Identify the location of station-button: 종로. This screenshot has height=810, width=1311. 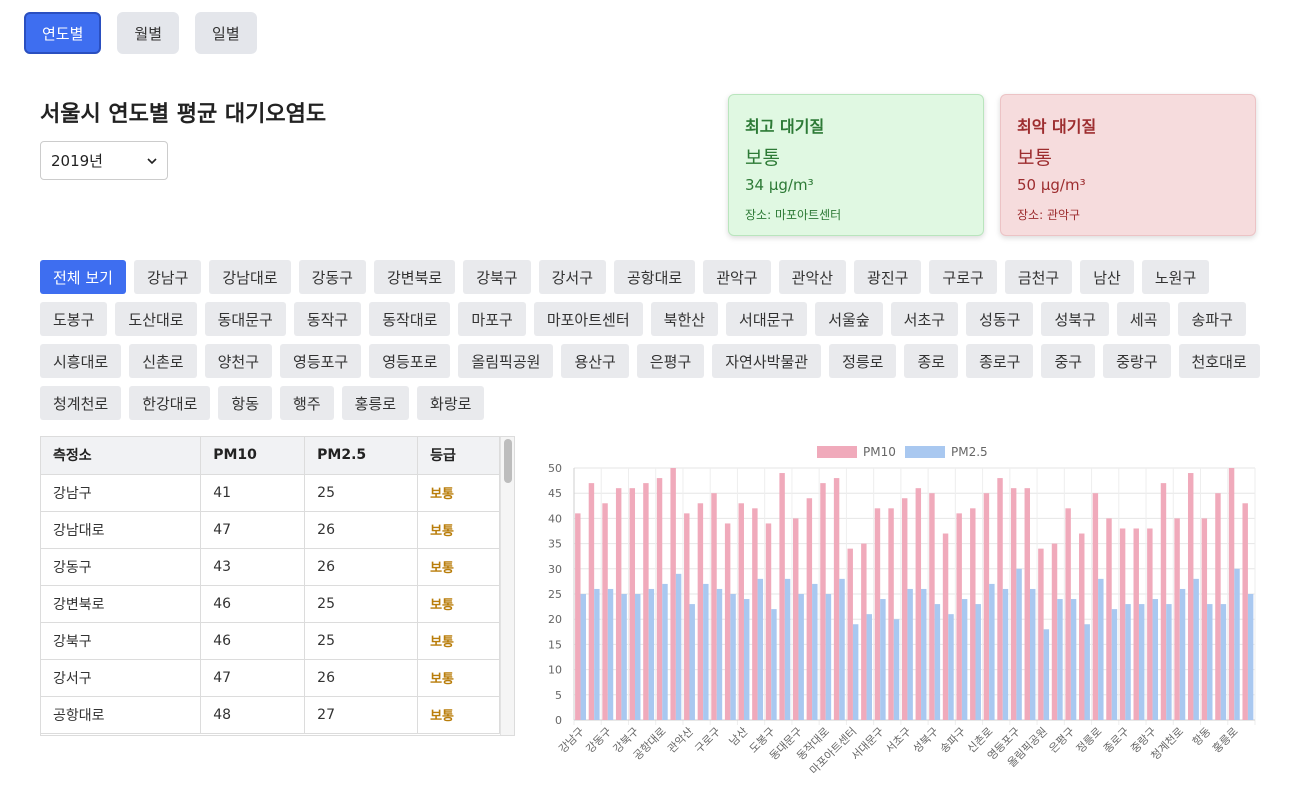
(931, 361).